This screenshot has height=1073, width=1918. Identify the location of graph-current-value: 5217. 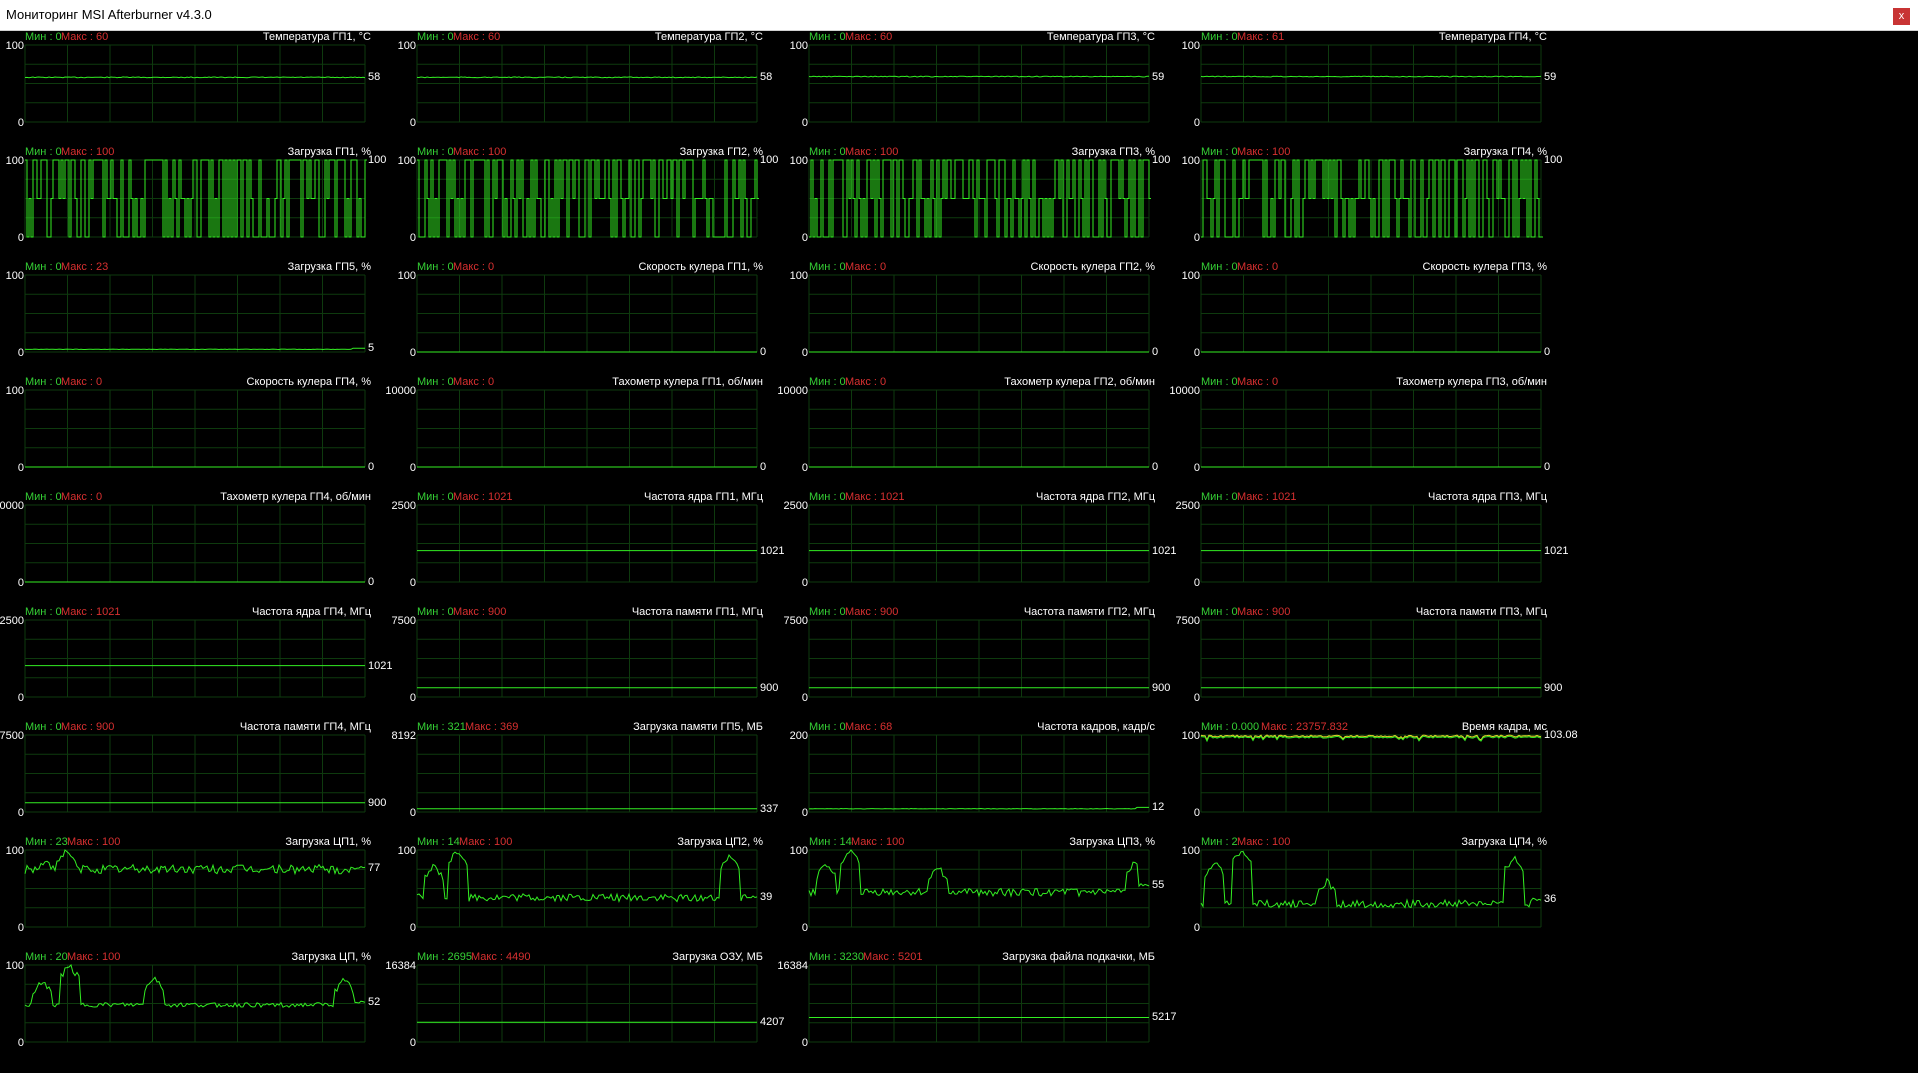
(1164, 1017).